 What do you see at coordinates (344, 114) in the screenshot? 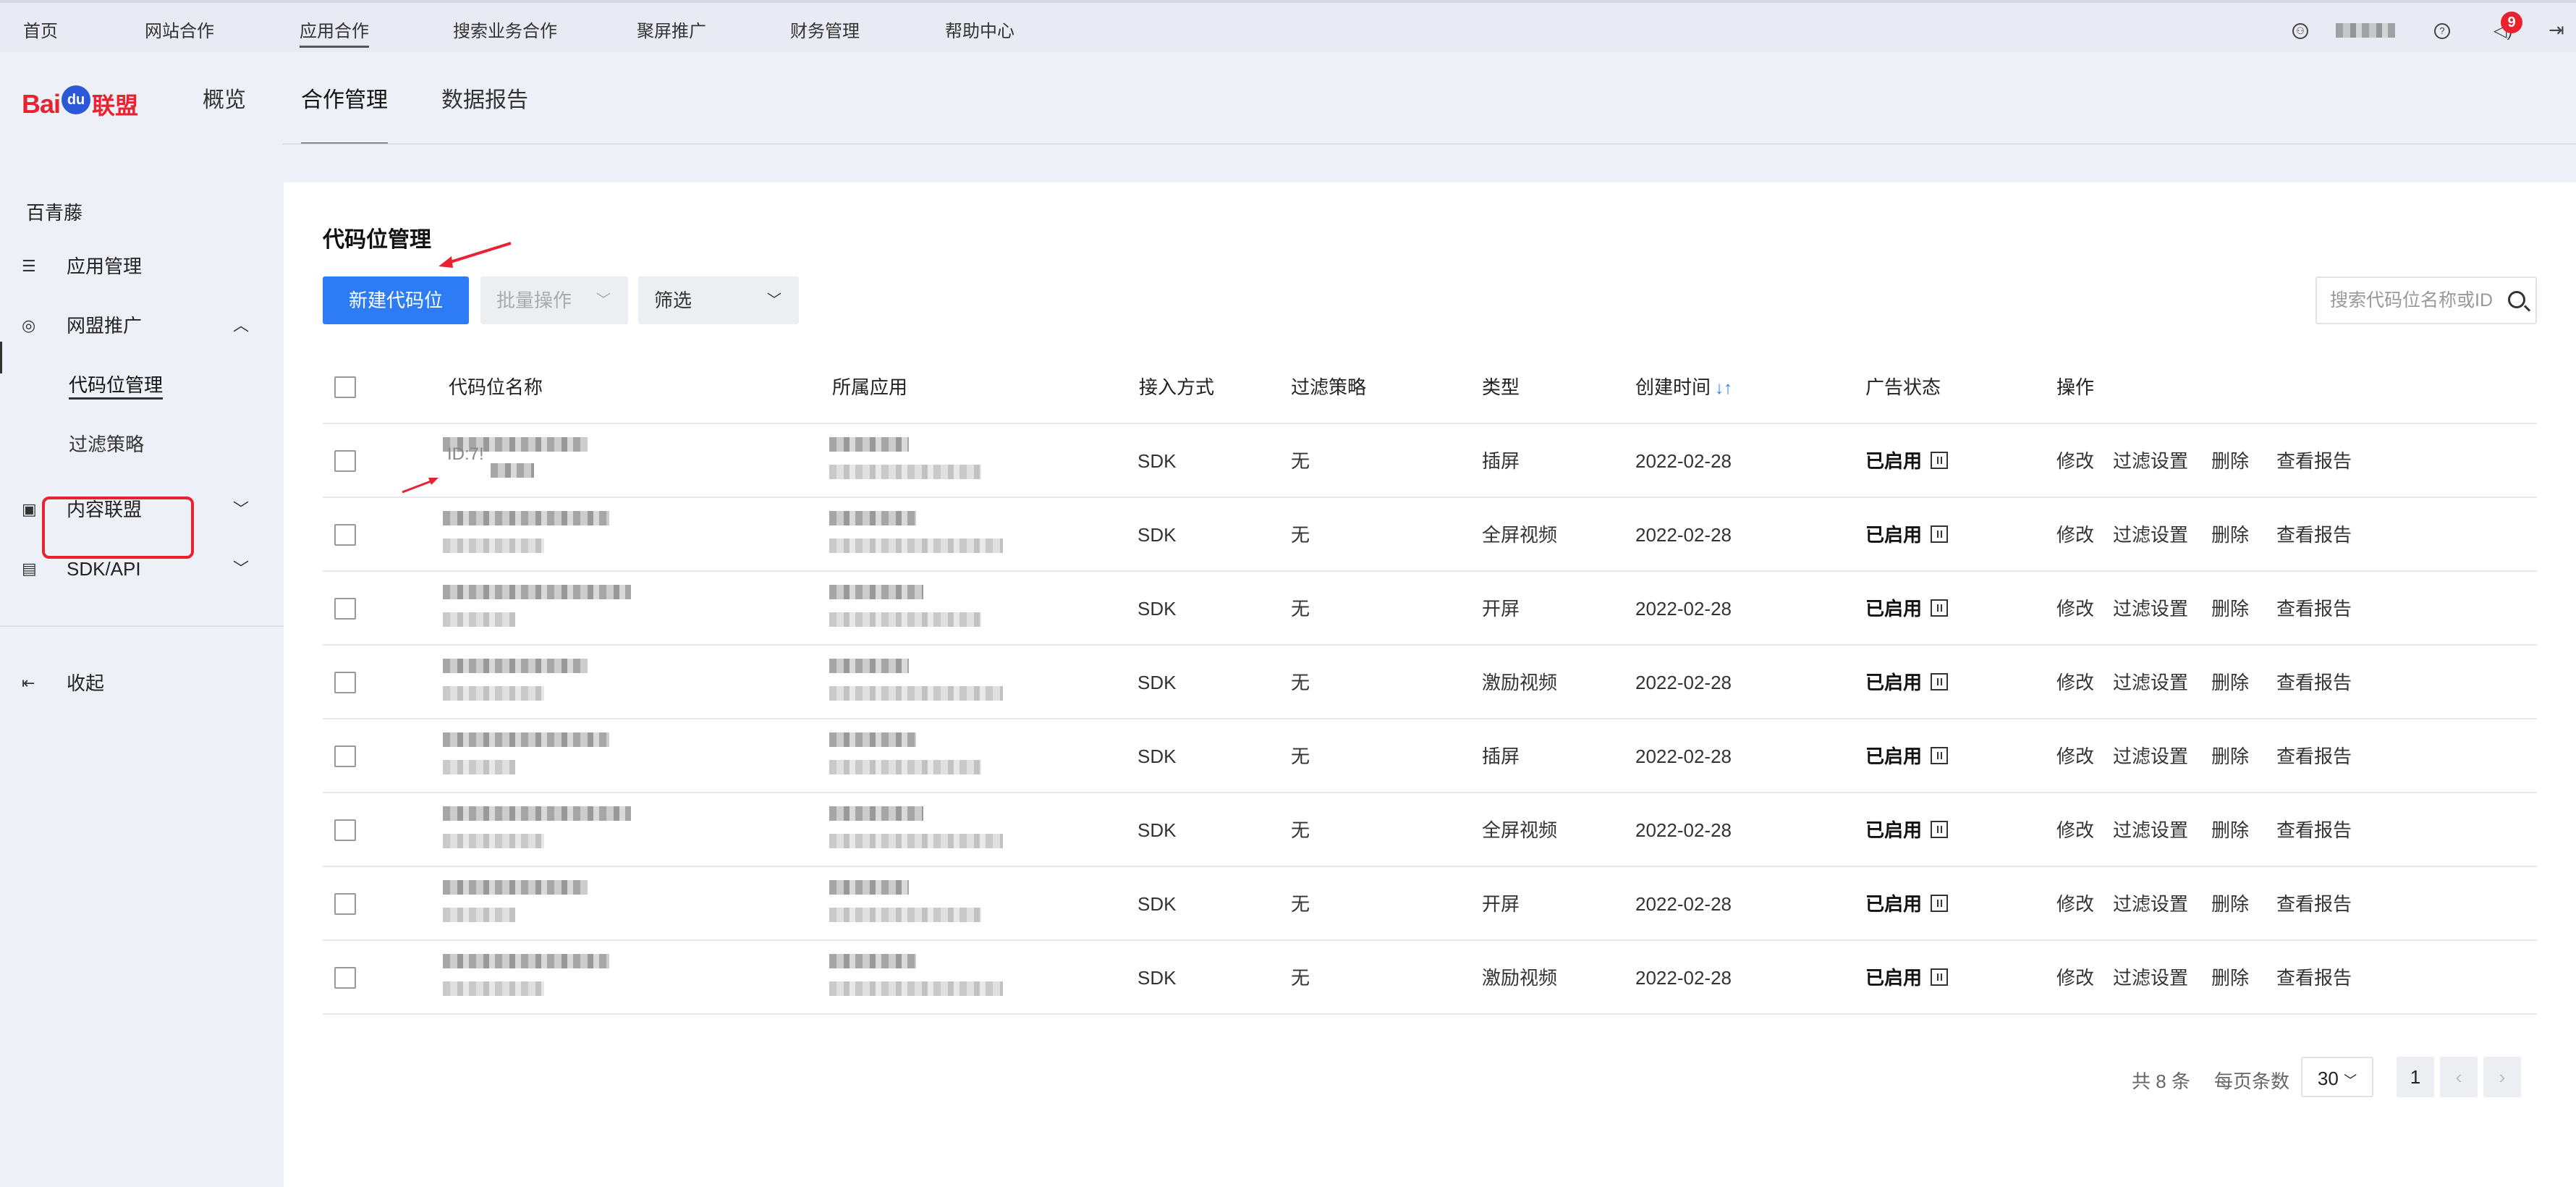
I see `tab-cooperation: 合作管理` at bounding box center [344, 114].